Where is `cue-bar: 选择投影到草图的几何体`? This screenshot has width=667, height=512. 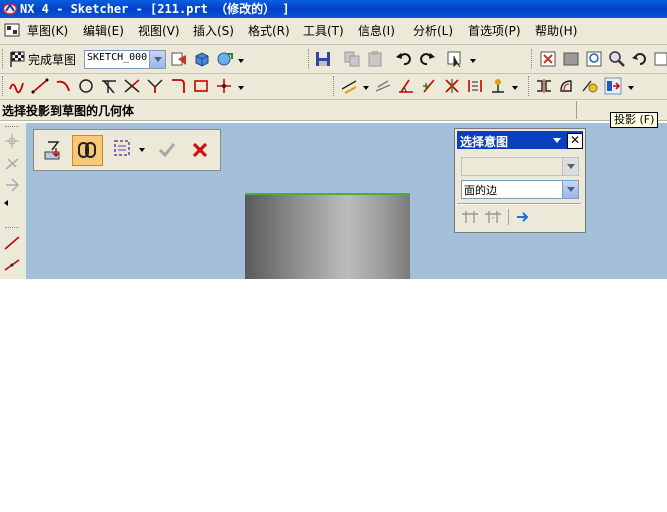 cue-bar: 选择投影到草图的几何体 is located at coordinates (333, 110).